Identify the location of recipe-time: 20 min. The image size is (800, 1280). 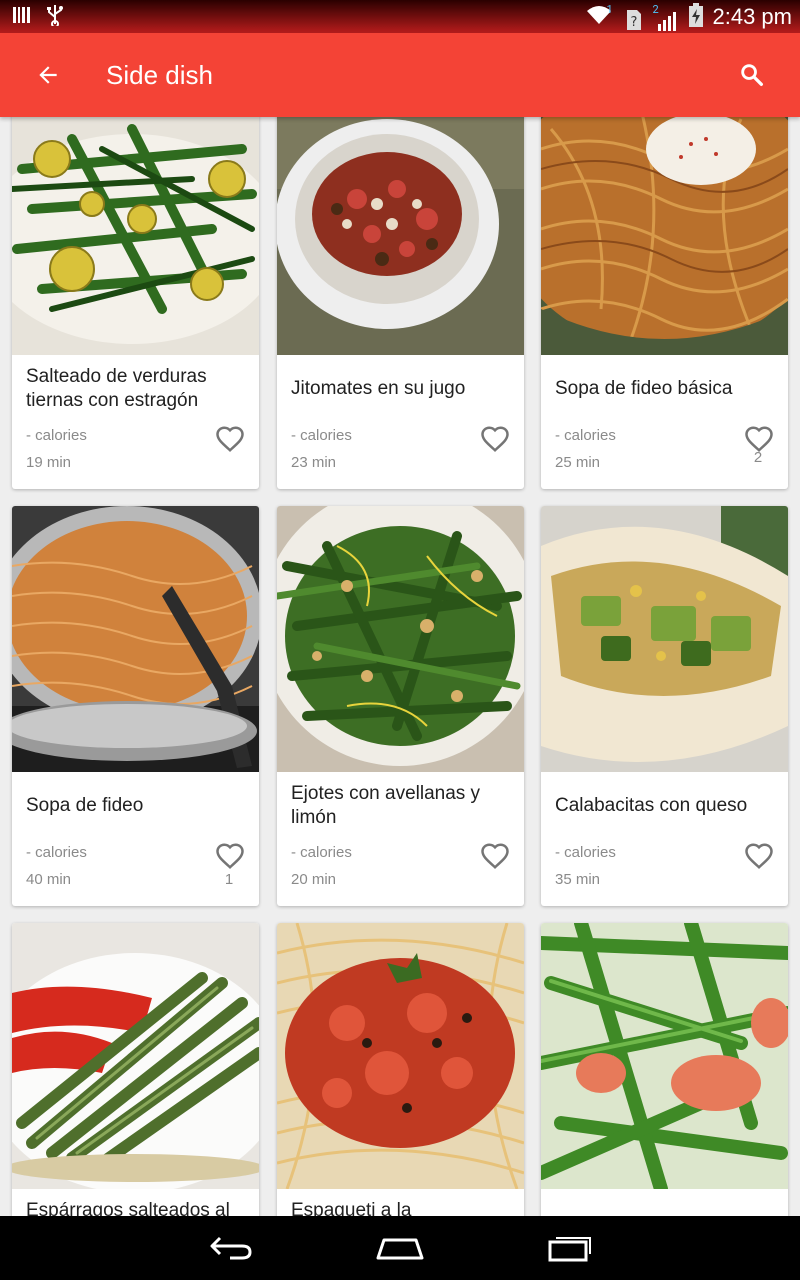
(314, 879).